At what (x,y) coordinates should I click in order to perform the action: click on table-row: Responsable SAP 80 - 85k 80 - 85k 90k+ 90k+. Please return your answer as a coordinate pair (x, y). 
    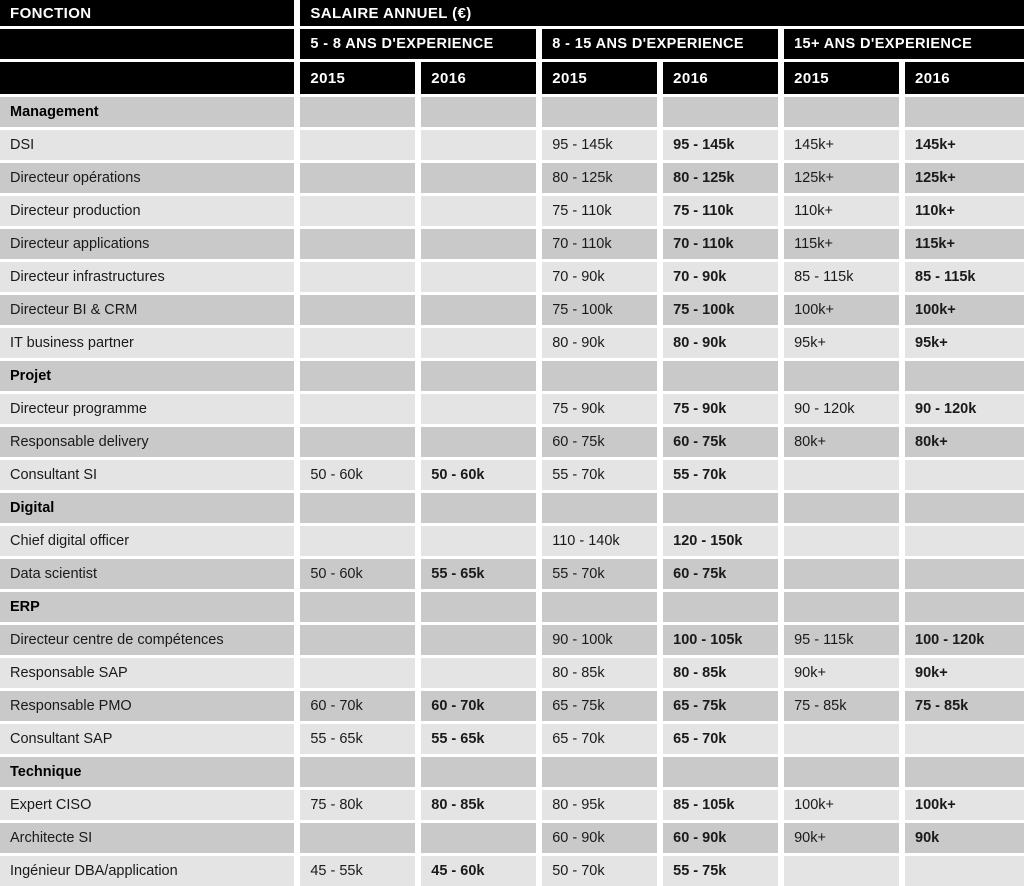
    Looking at the image, I should click on (512, 673).